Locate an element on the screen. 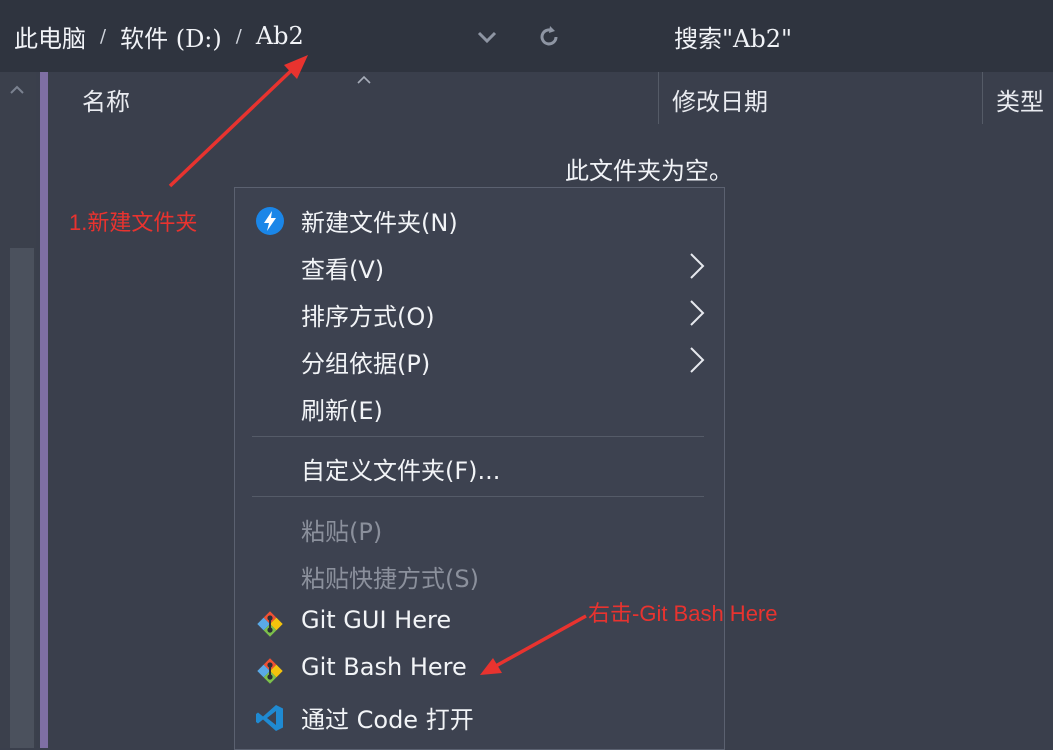  annotation-arrow-head is located at coordinates (491, 666).